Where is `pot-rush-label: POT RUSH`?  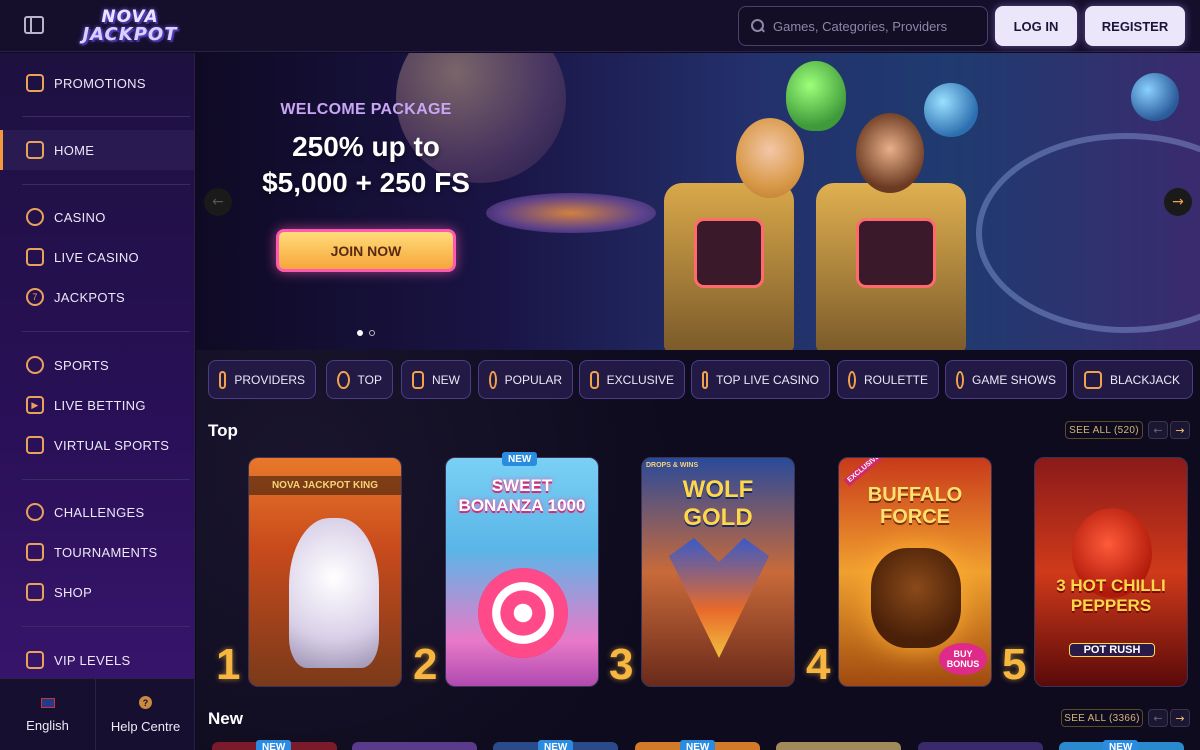 pot-rush-label: POT RUSH is located at coordinates (1112, 650).